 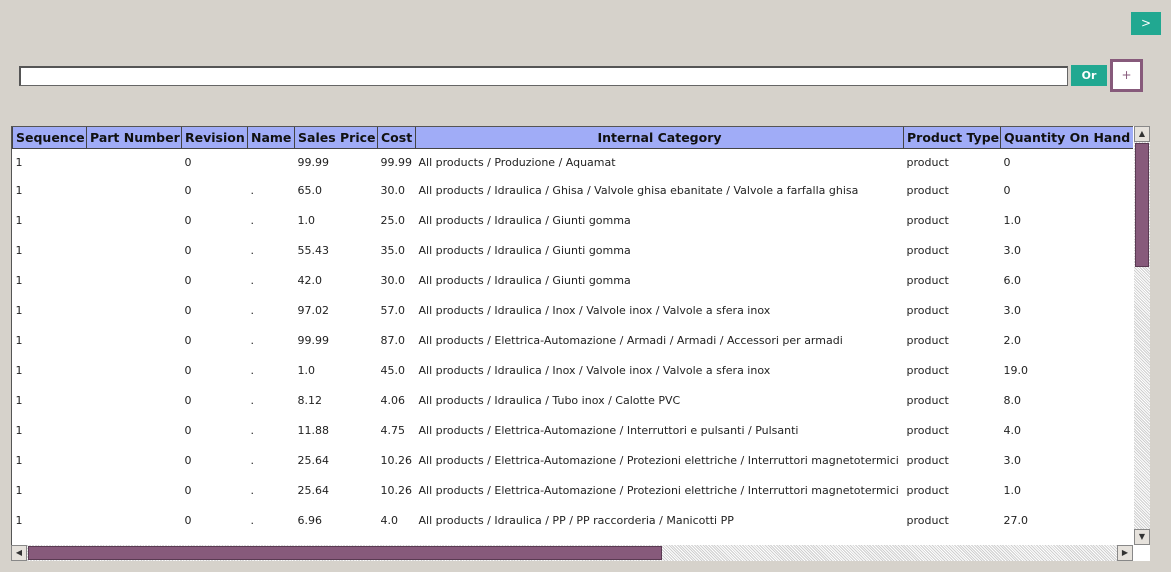 What do you see at coordinates (1066, 138) in the screenshot?
I see `column-header-quantity-on-hand: Quantity On Hand` at bounding box center [1066, 138].